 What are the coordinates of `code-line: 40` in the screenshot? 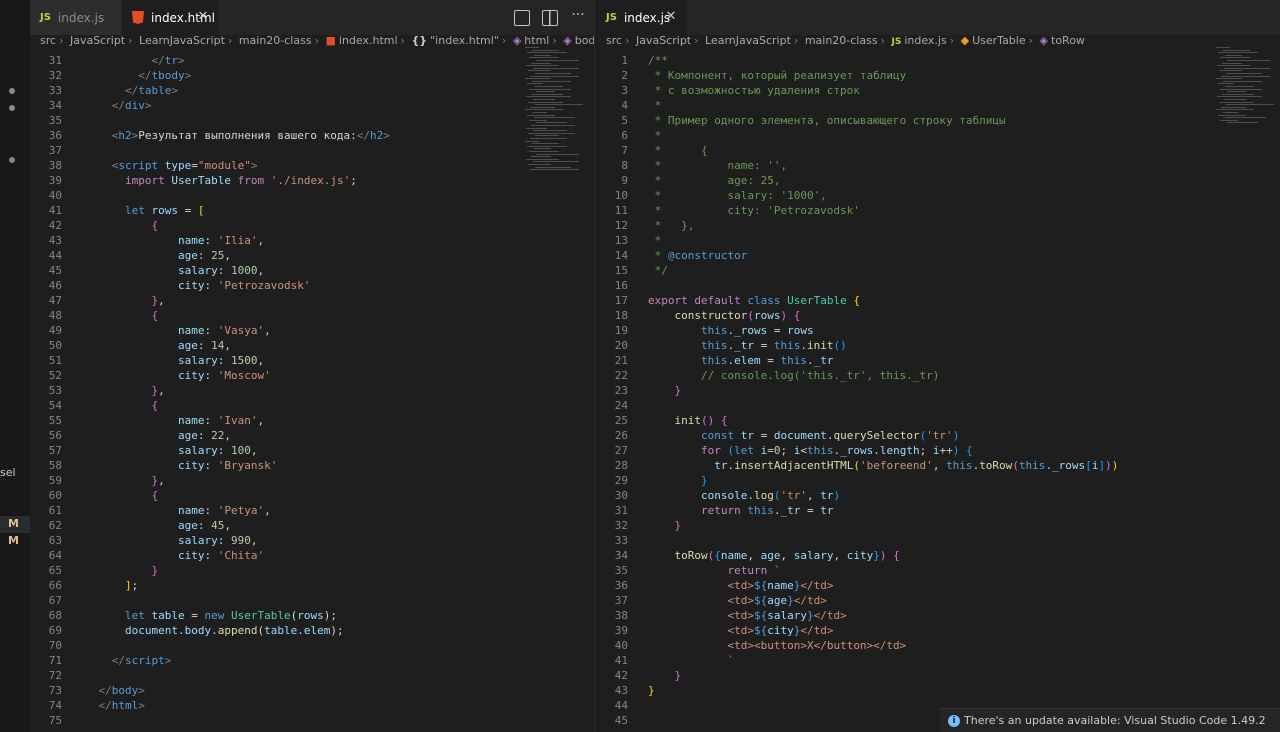 It's located at (312, 195).